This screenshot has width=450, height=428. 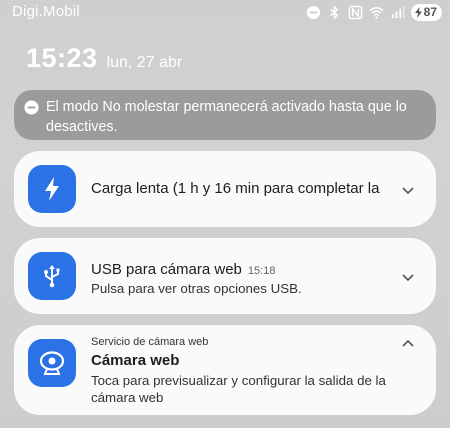 I want to click on lightning-bolt-icon, so click(x=52, y=189).